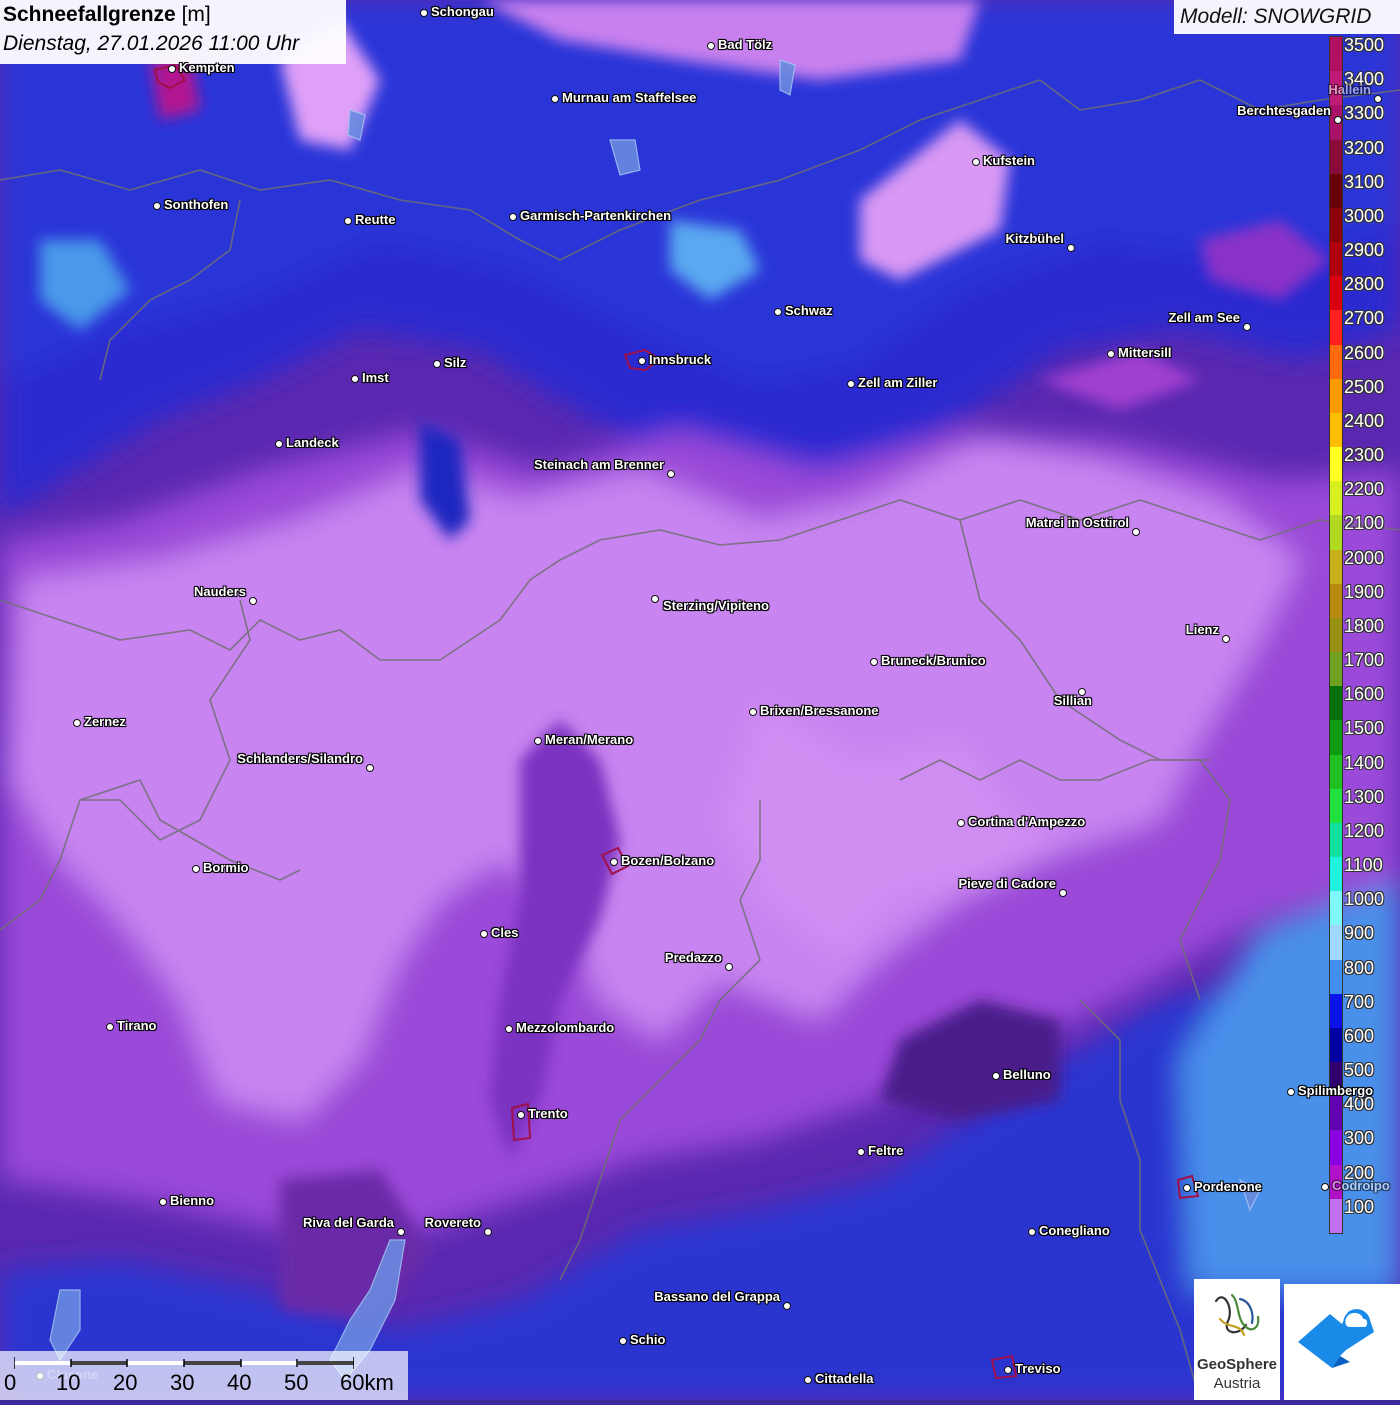 The width and height of the screenshot is (1400, 1405). I want to click on city-label: Silz, so click(455, 362).